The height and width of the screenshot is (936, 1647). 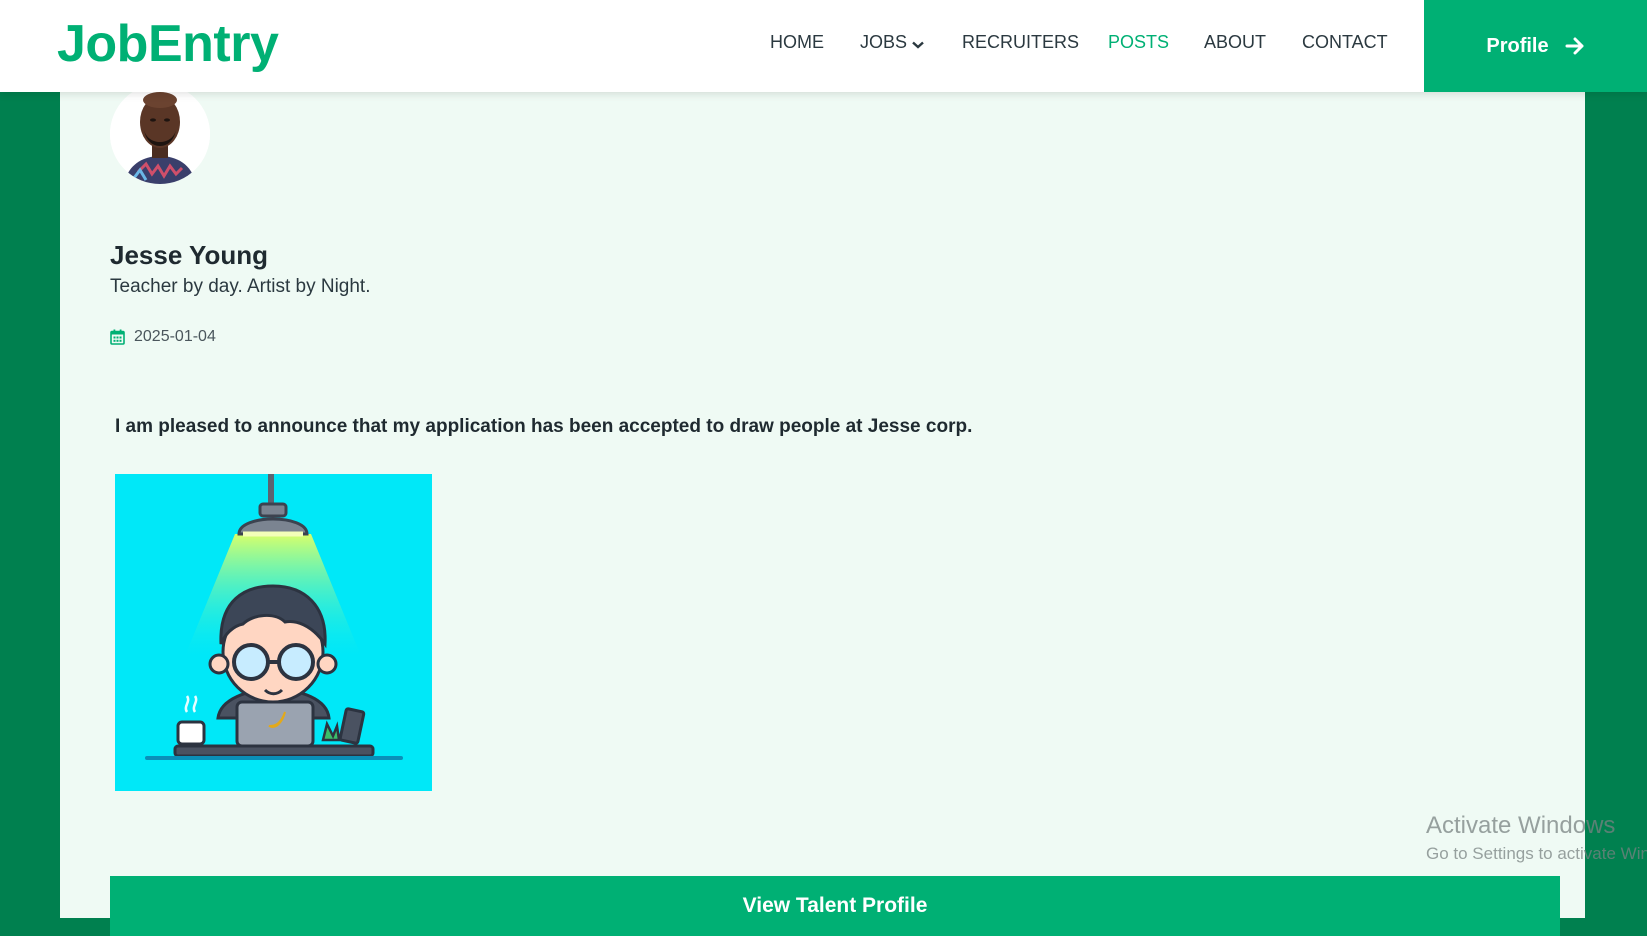 What do you see at coordinates (1235, 42) in the screenshot?
I see `nav-about: ABOUT` at bounding box center [1235, 42].